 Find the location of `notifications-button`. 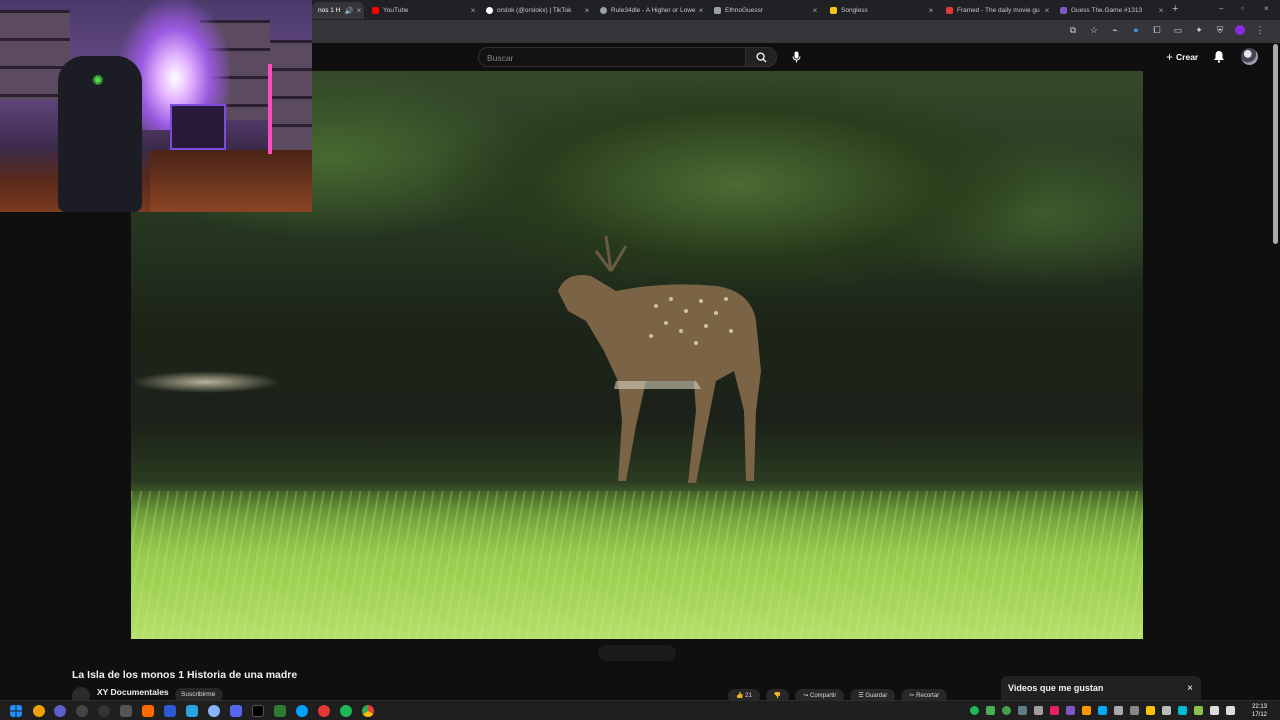

notifications-button is located at coordinates (1219, 59).